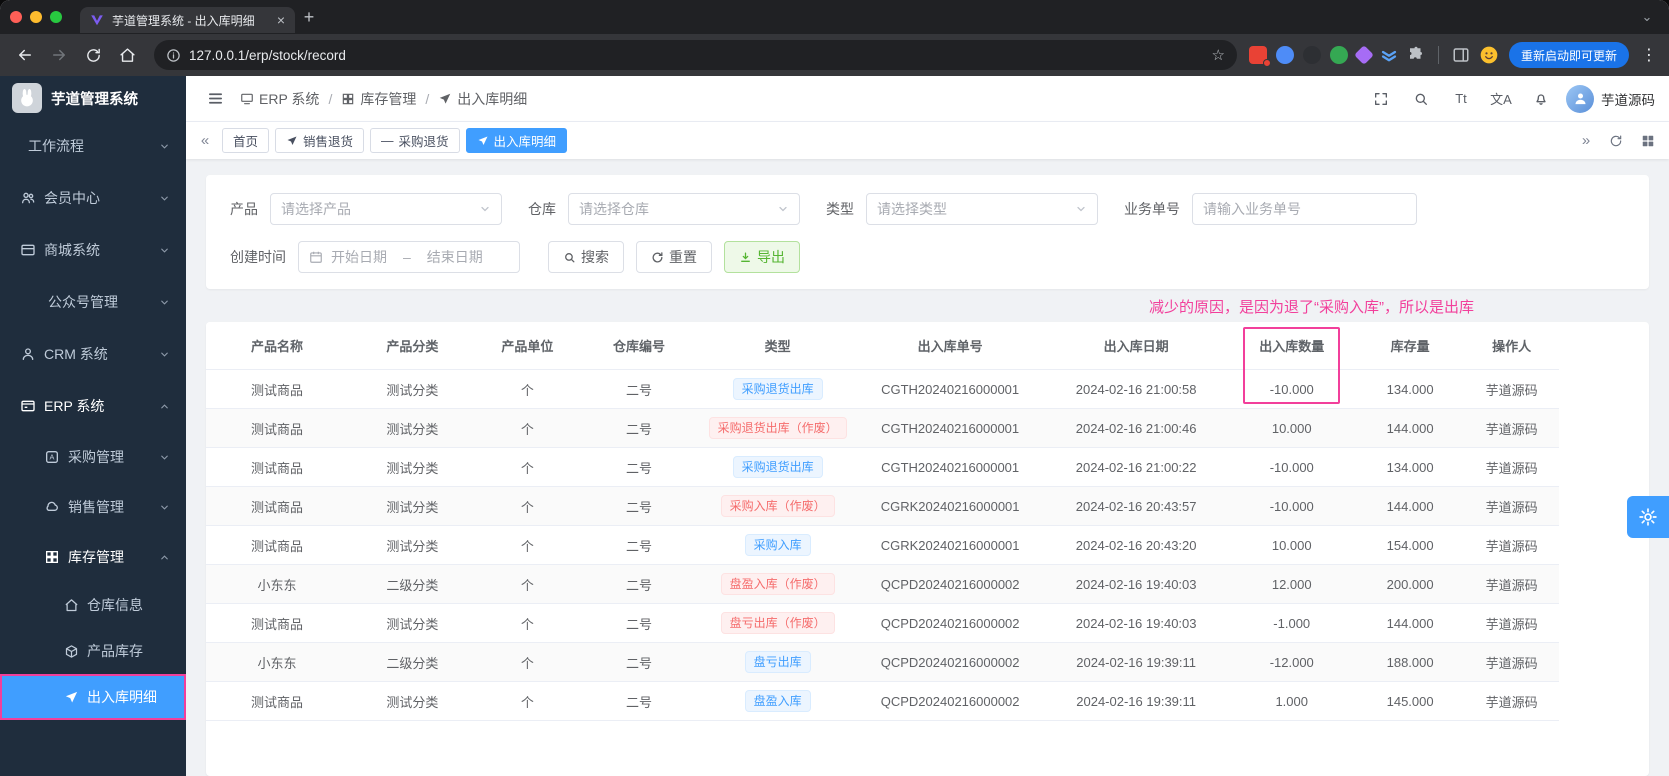  Describe the element at coordinates (281, 20) in the screenshot. I see `close-tab-icon: ×` at that location.